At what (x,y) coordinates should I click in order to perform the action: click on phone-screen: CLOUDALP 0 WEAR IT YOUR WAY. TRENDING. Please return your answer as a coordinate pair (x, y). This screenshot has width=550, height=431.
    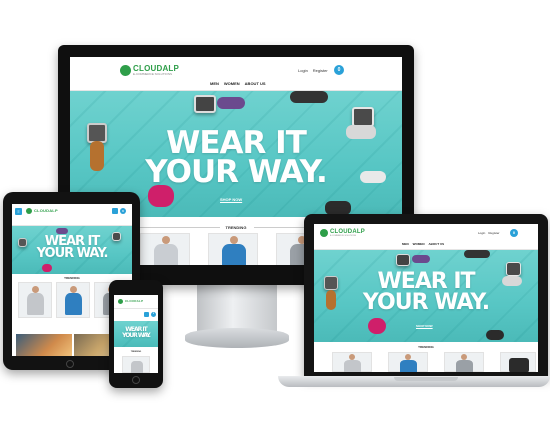
    Looking at the image, I should click on (136, 334).